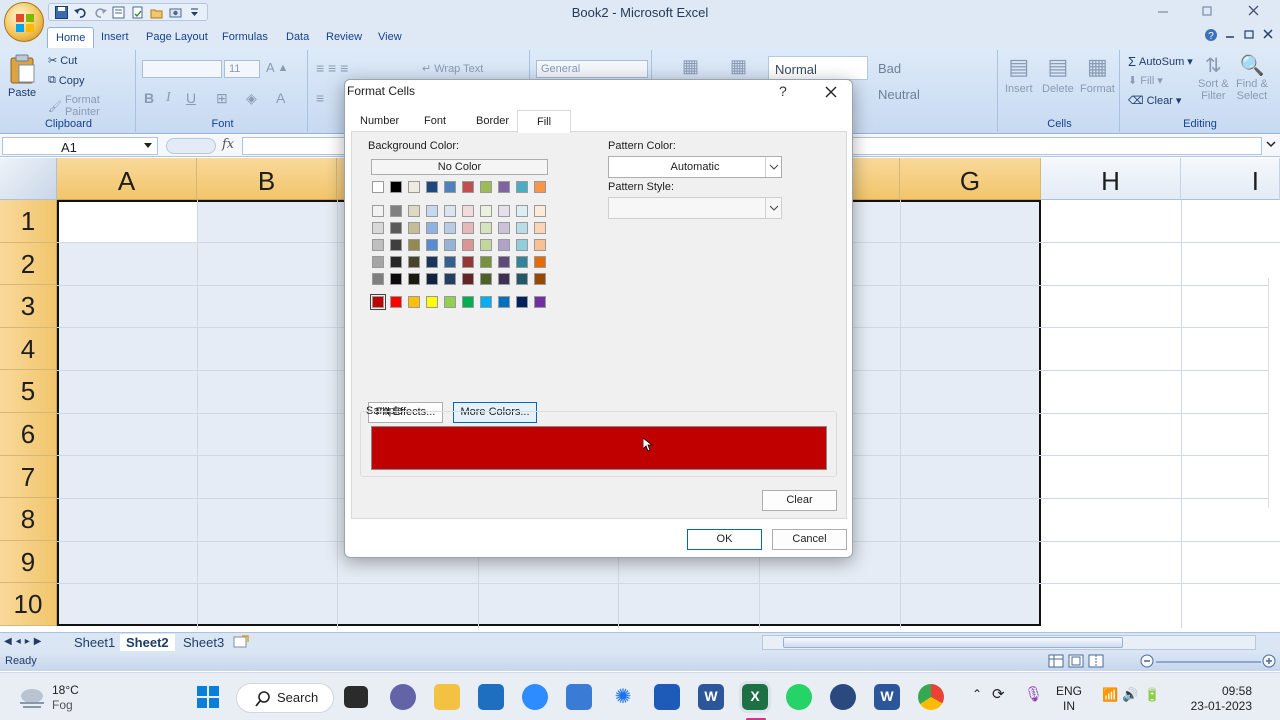 The width and height of the screenshot is (1280, 720). Describe the element at coordinates (28, 221) in the screenshot. I see `row-header-1: 1` at that location.